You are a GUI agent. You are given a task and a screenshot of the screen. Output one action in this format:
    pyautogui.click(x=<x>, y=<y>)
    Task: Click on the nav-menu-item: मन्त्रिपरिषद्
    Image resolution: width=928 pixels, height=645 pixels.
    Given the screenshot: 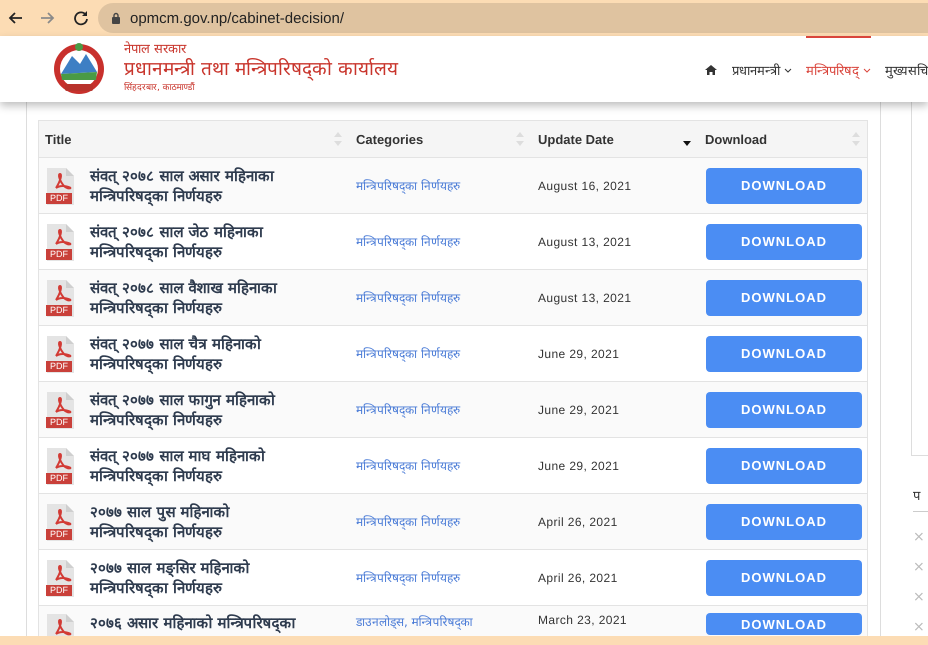 What is the action you would take?
    pyautogui.click(x=838, y=69)
    